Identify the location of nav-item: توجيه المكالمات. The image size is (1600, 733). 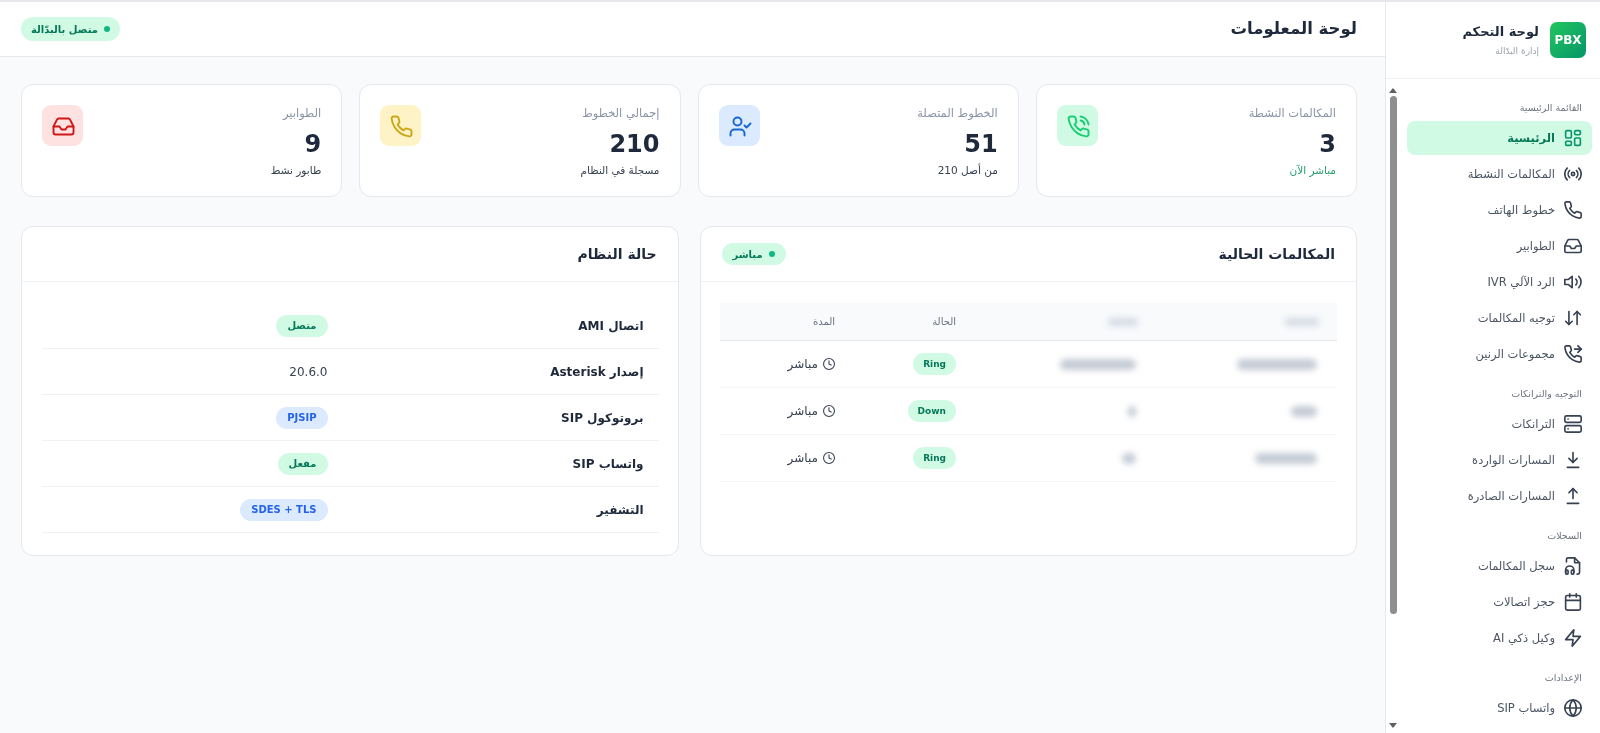
(1499, 318).